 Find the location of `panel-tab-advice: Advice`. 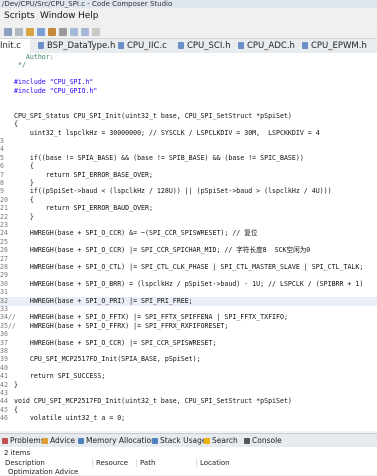

panel-tab-advice: Advice is located at coordinates (58, 440).